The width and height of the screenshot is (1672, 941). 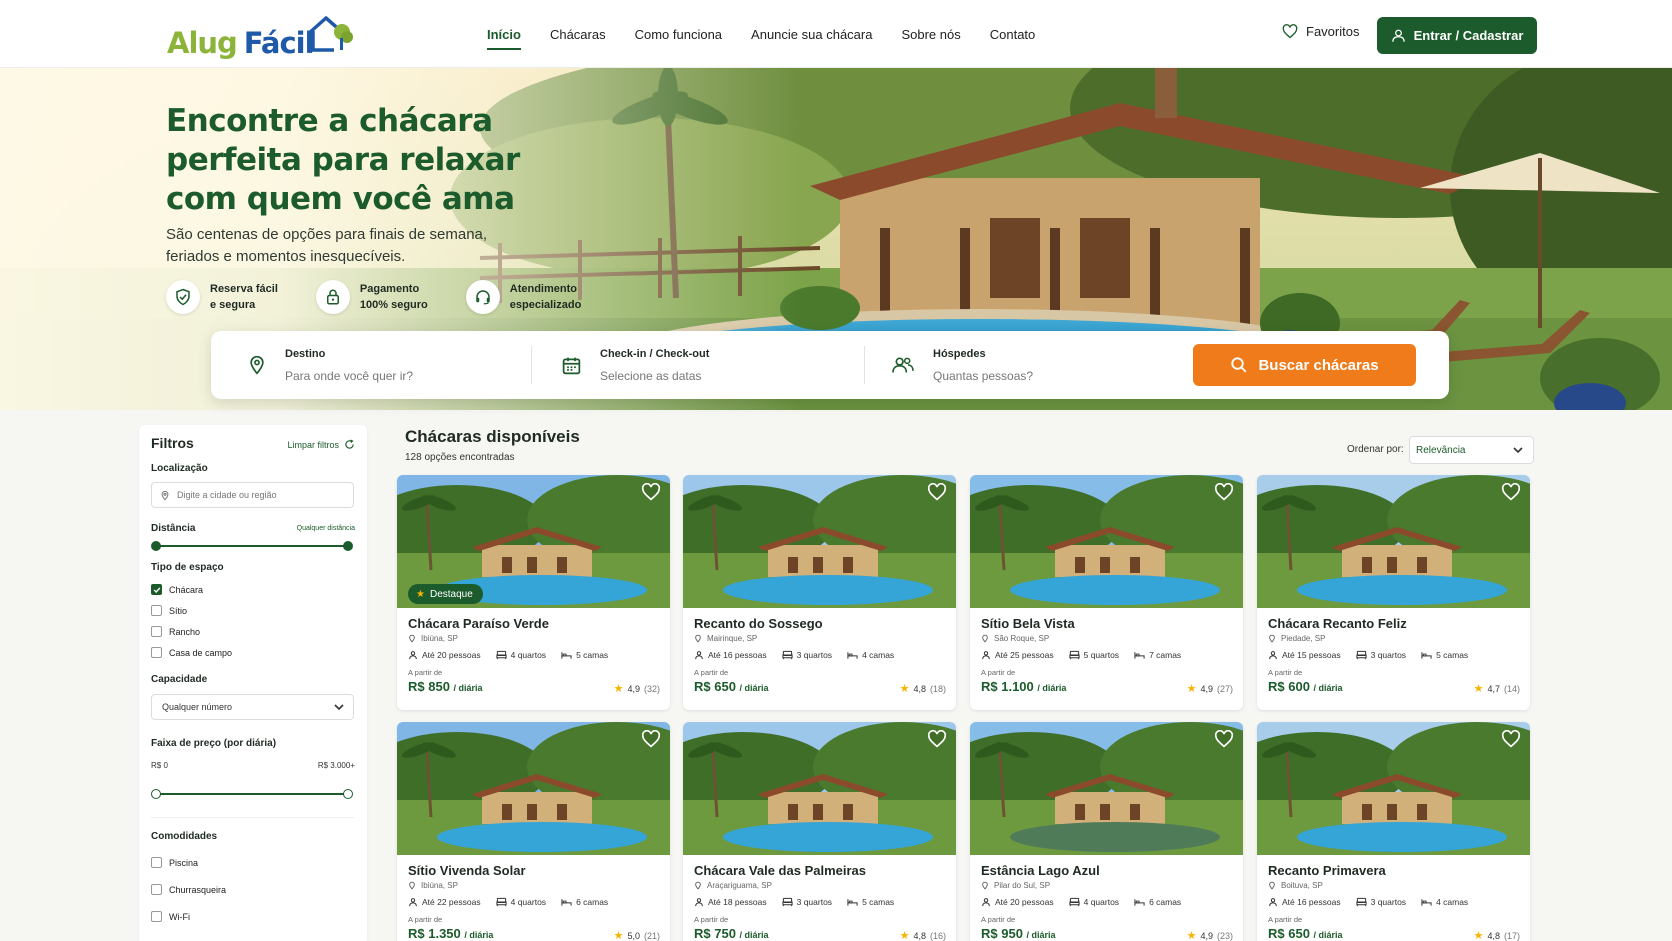 I want to click on capacity-select: Qualquer número, so click(x=252, y=707).